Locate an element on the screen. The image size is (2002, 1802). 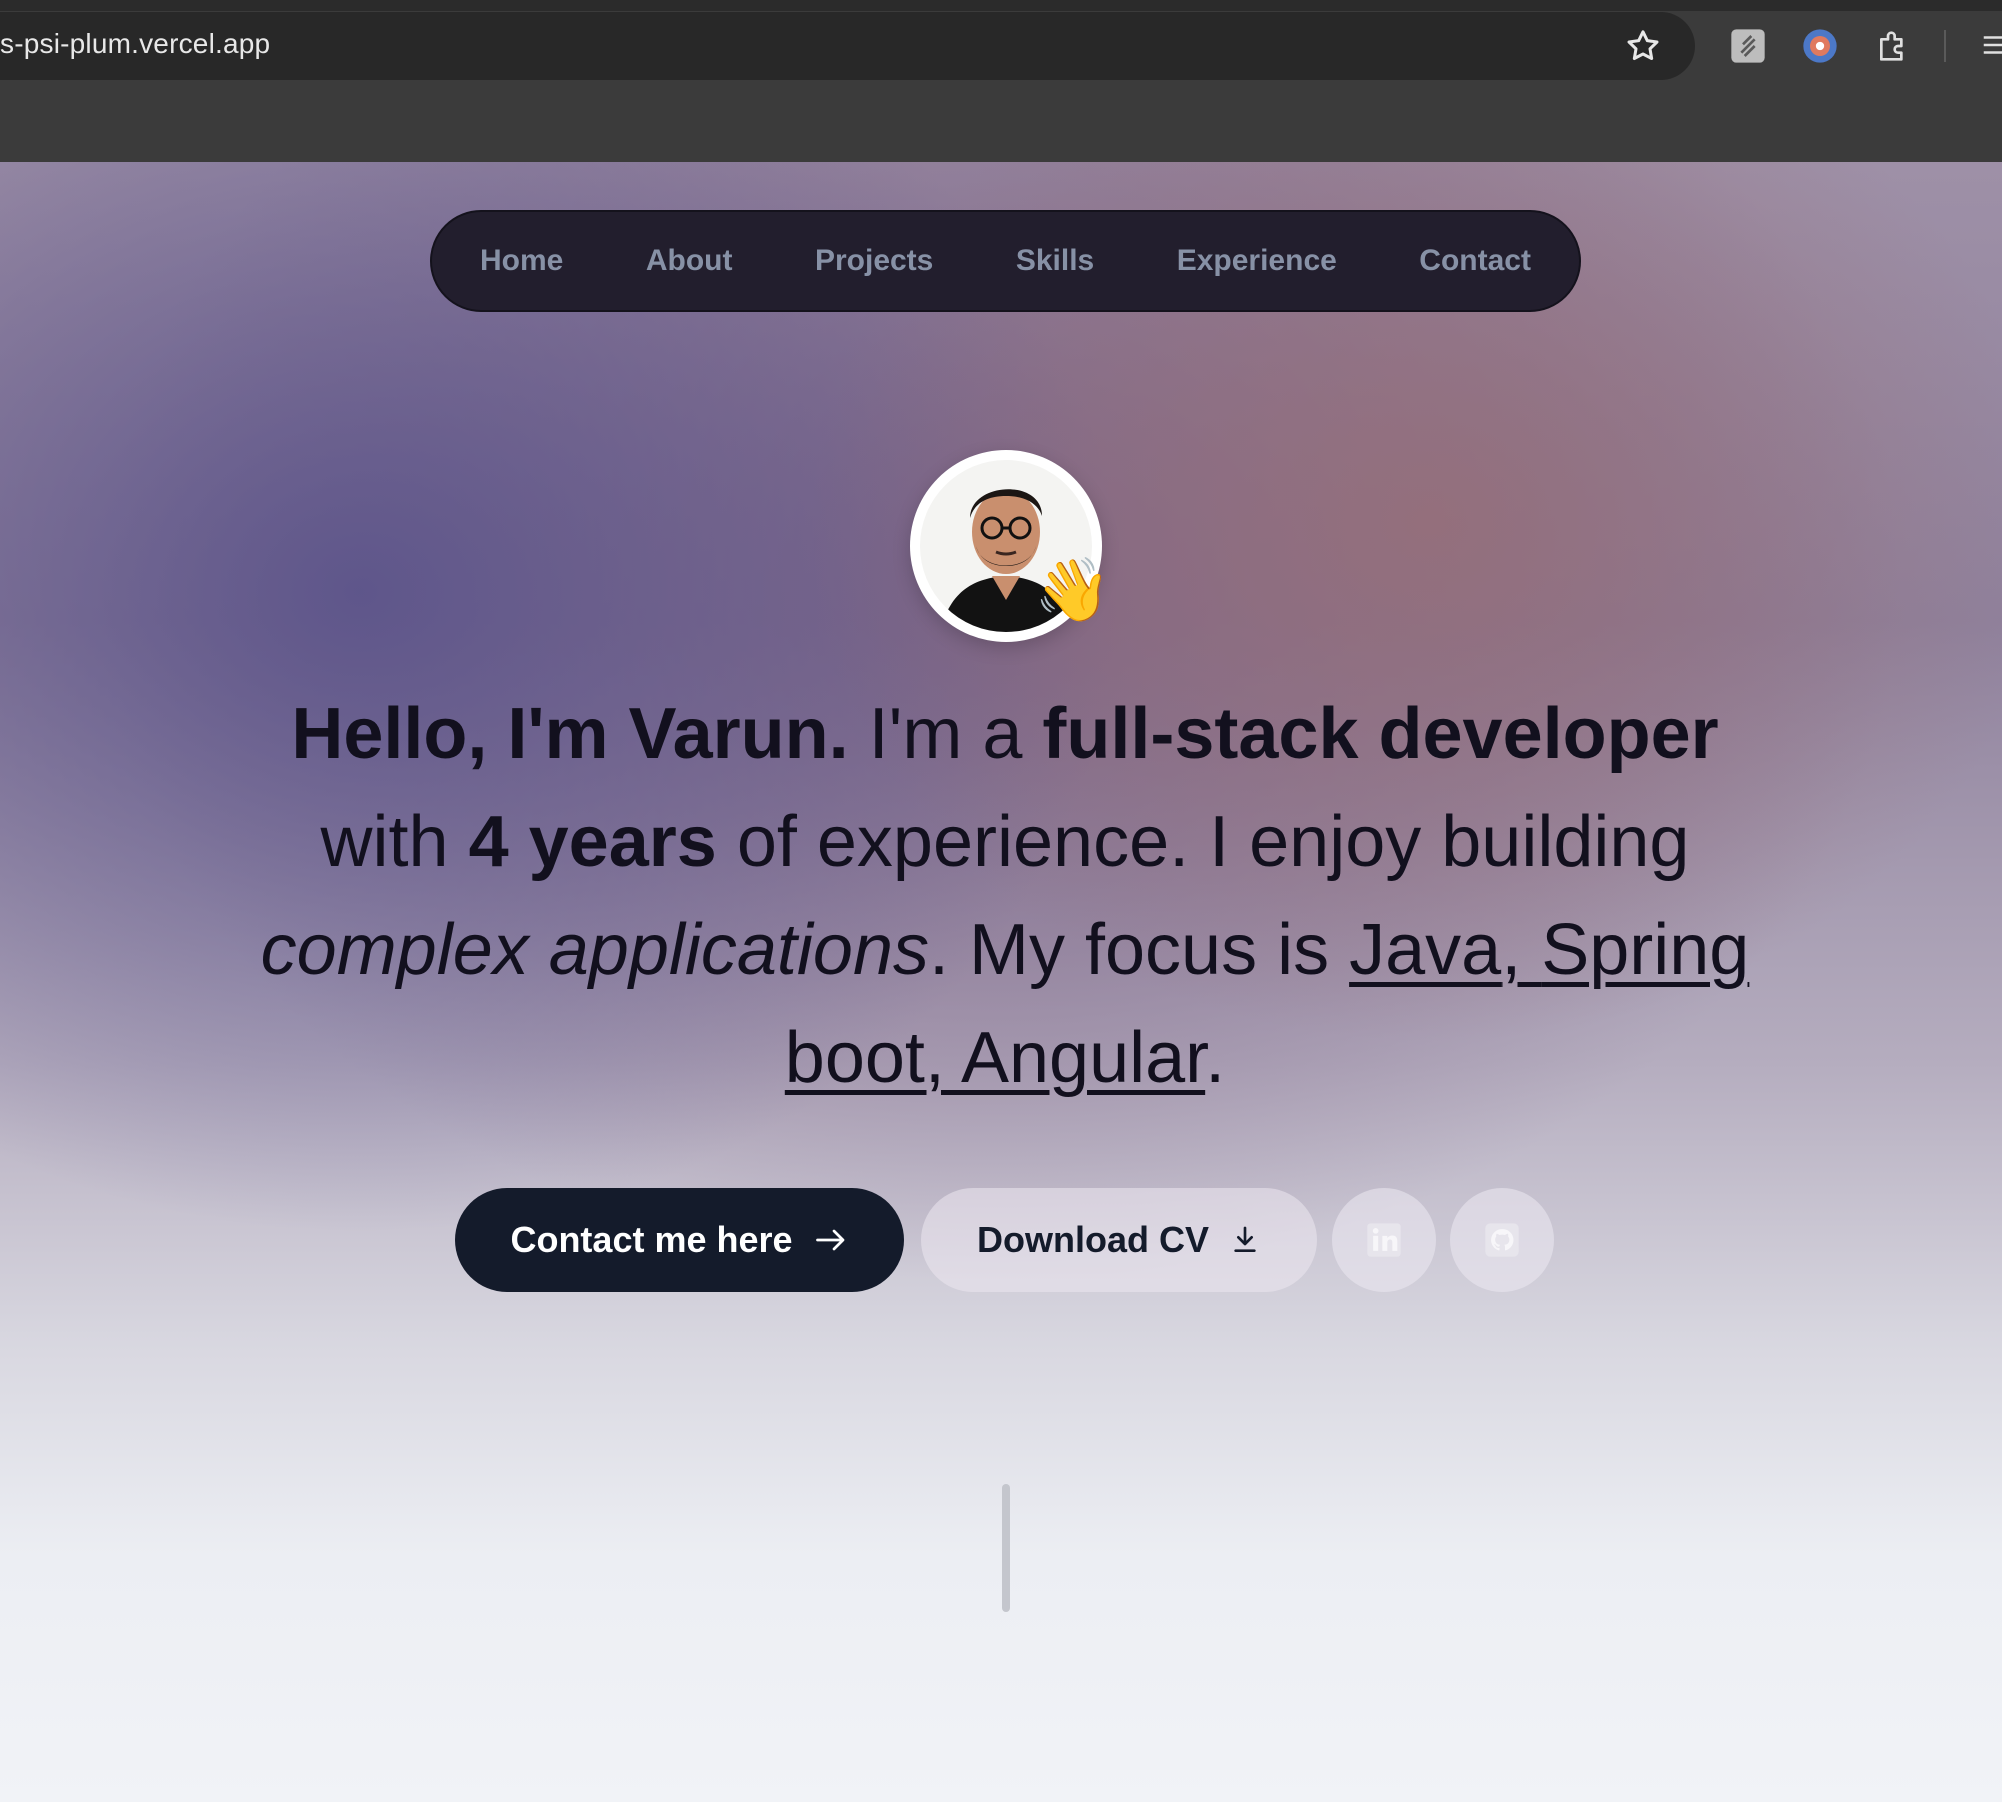
intro-text-6: . is located at coordinates (1215, 1058).